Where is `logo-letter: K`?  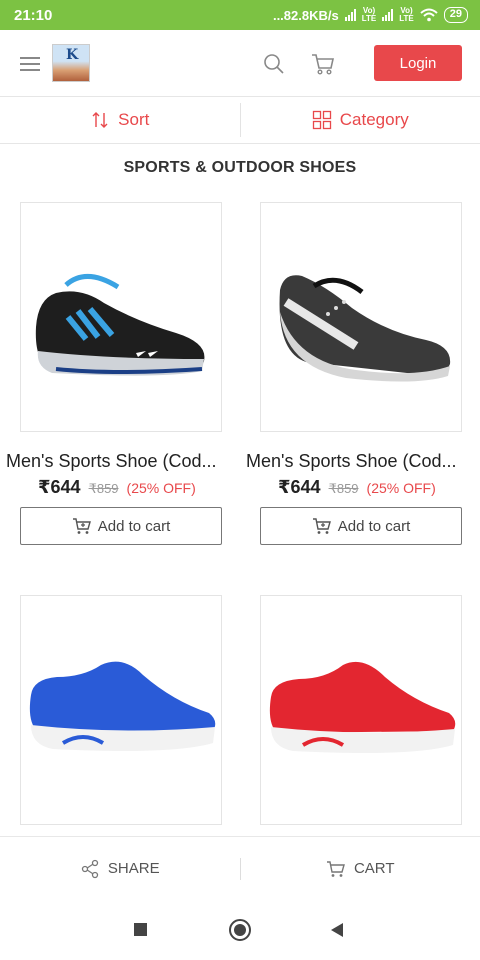
logo-letter: K is located at coordinates (72, 55).